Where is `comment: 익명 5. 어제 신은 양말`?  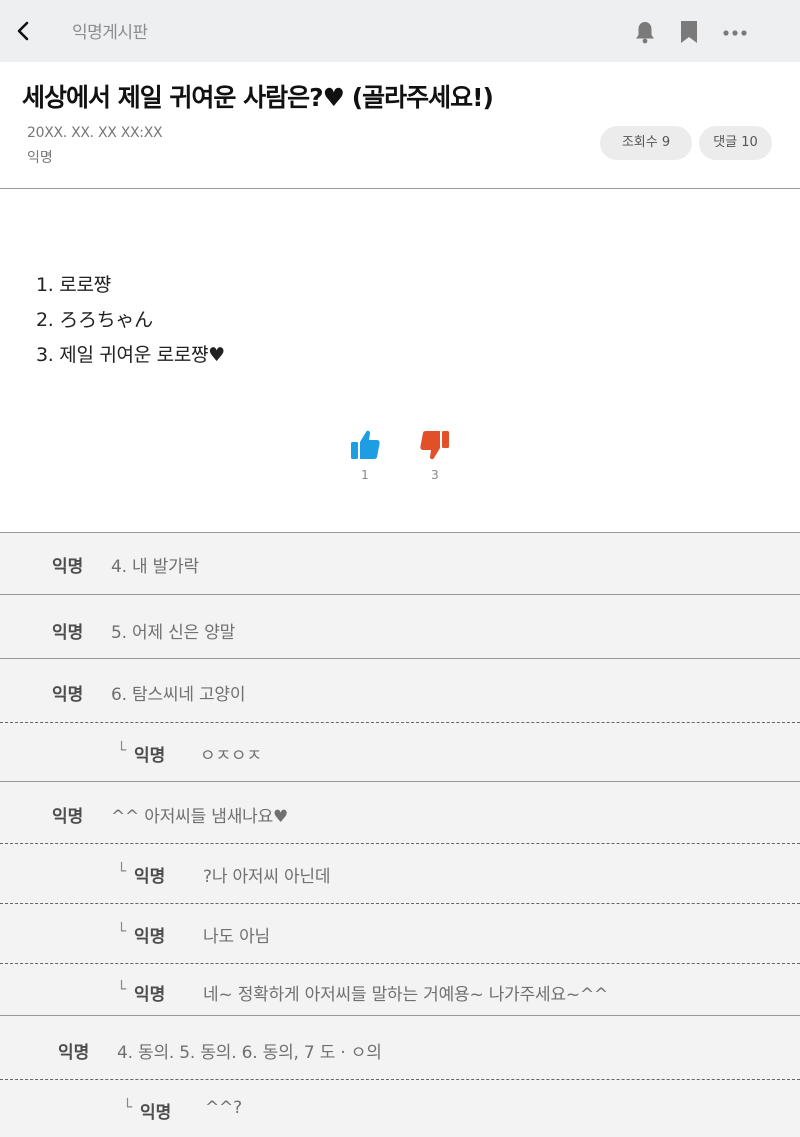
comment: 익명 5. 어제 신은 양말 is located at coordinates (400, 626).